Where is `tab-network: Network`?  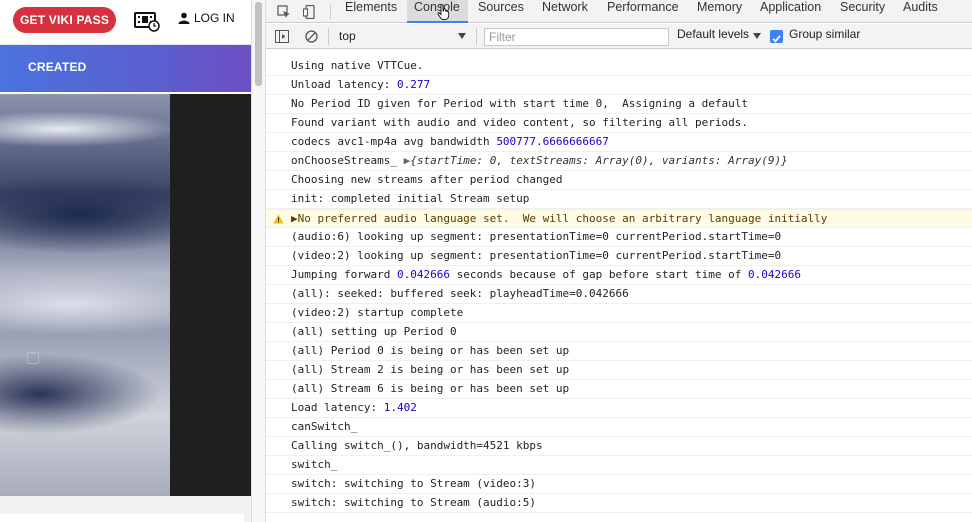
tab-network: Network is located at coordinates (565, 11).